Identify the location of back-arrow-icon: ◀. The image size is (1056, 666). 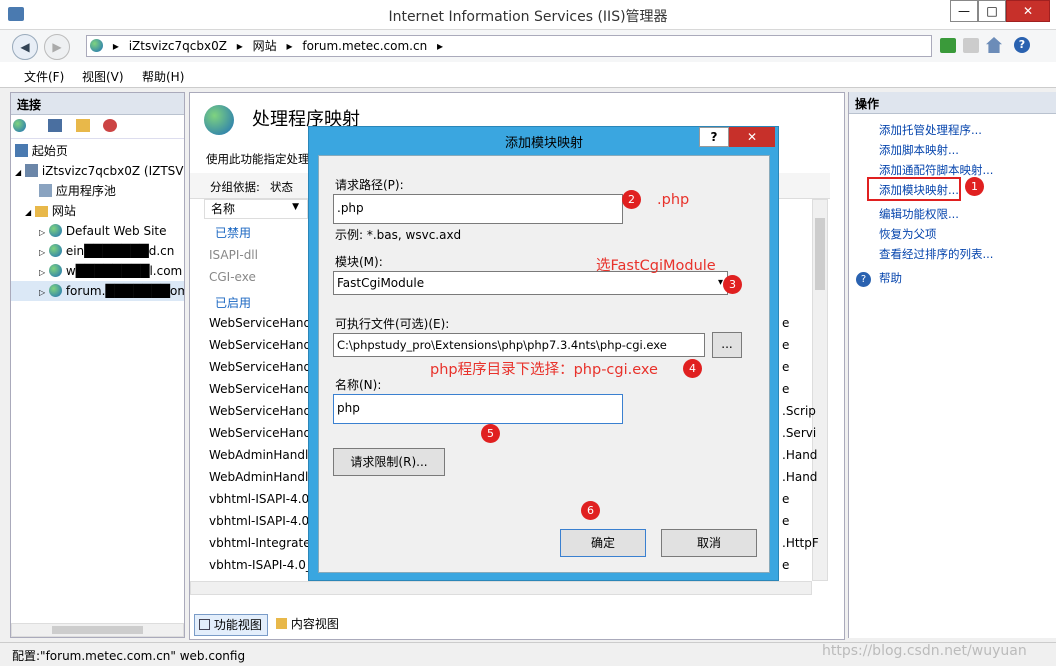
(25, 47).